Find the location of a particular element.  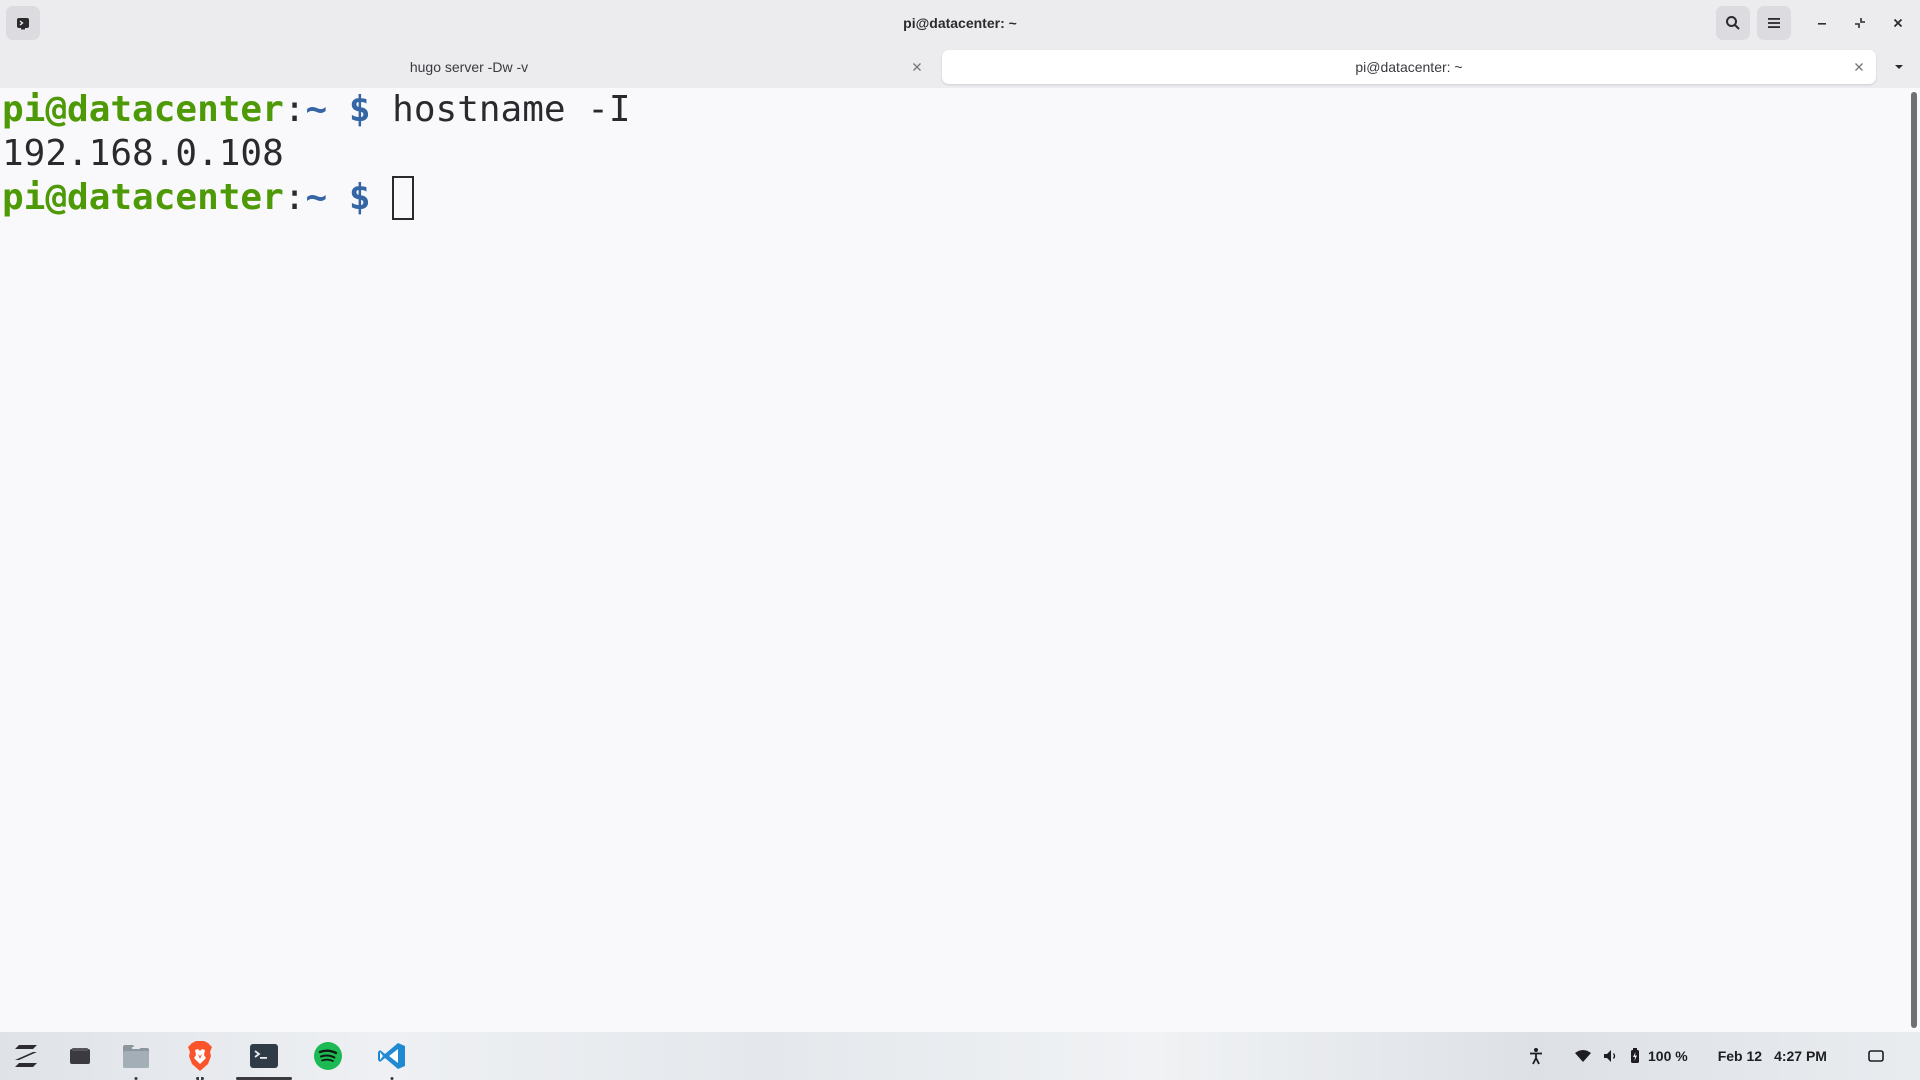

brave-browser-app is located at coordinates (200, 1059).